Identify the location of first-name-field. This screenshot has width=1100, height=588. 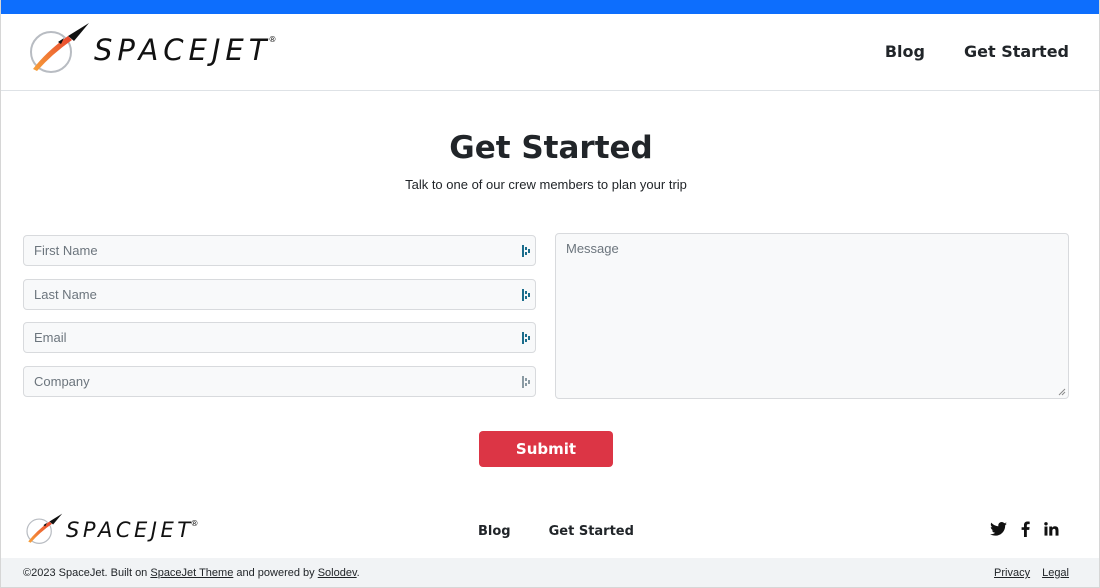
(279, 250).